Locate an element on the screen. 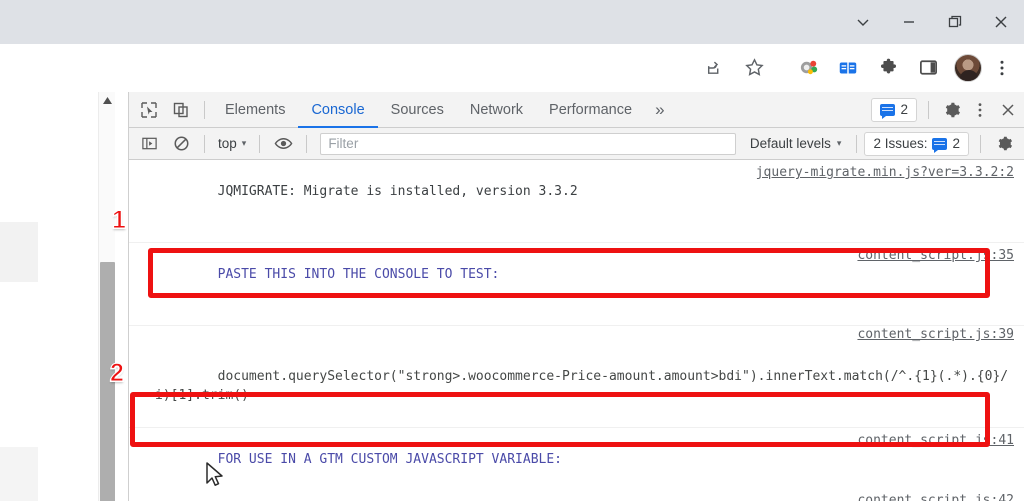  tab-console: Console is located at coordinates (337, 110).